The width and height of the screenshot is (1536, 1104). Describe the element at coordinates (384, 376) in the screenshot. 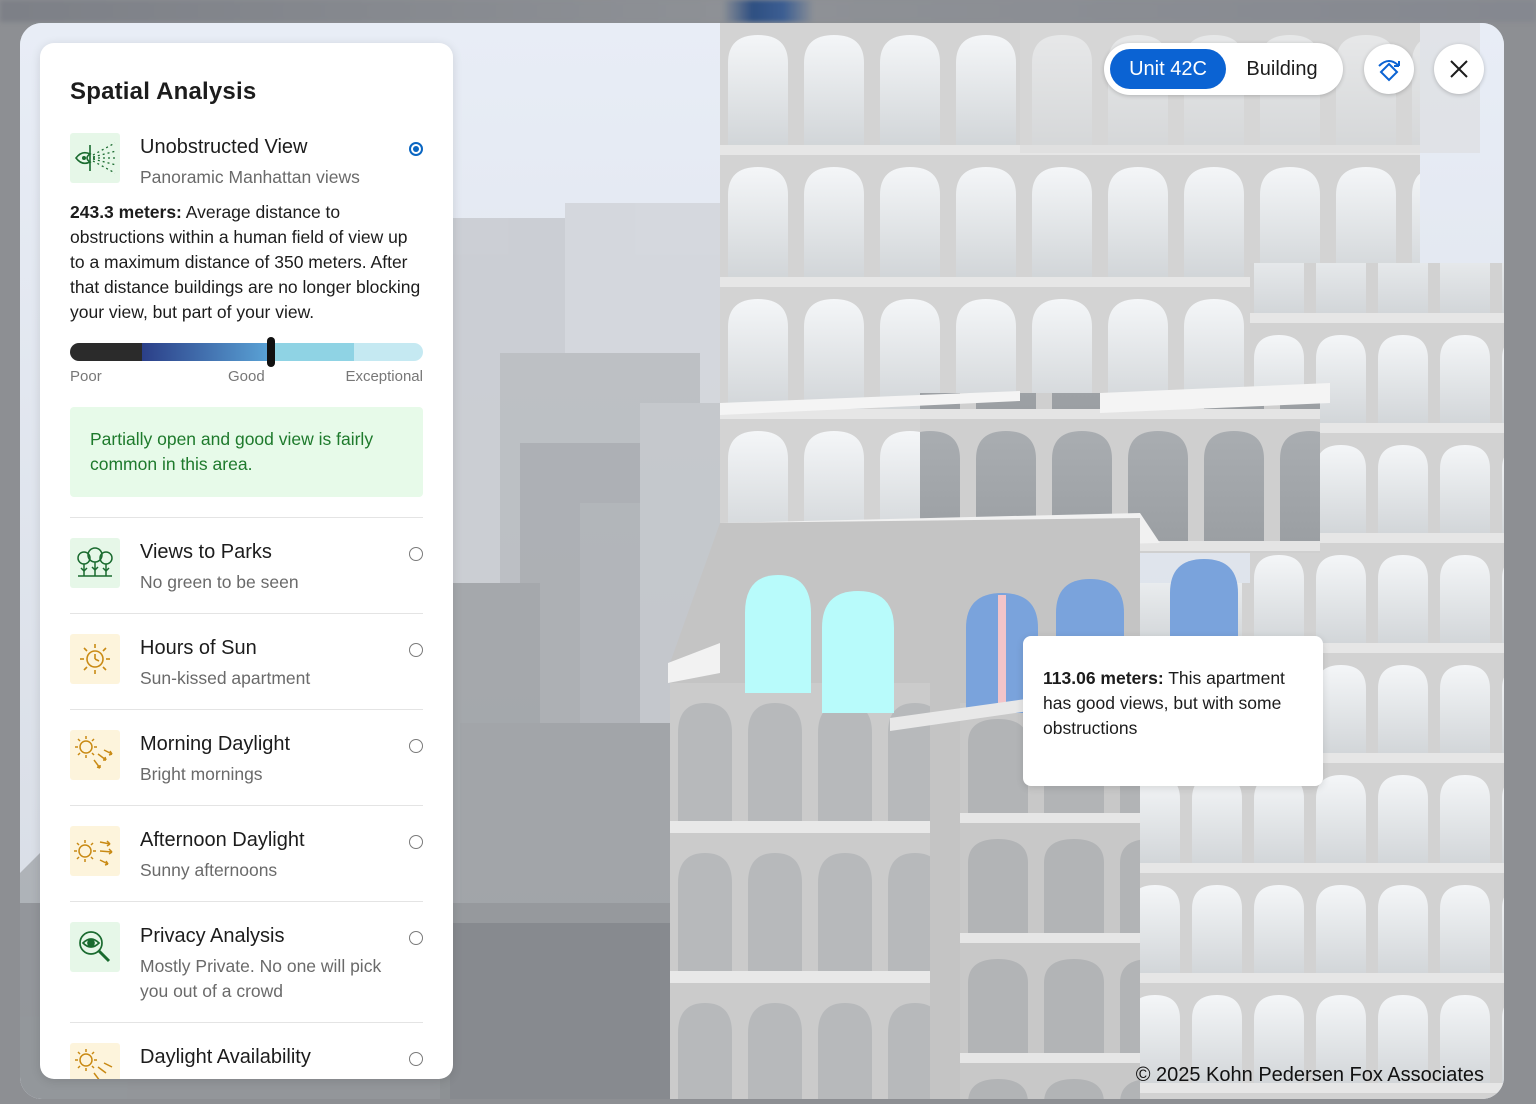

I see `scale-label-exceptional: Exceptional` at that location.